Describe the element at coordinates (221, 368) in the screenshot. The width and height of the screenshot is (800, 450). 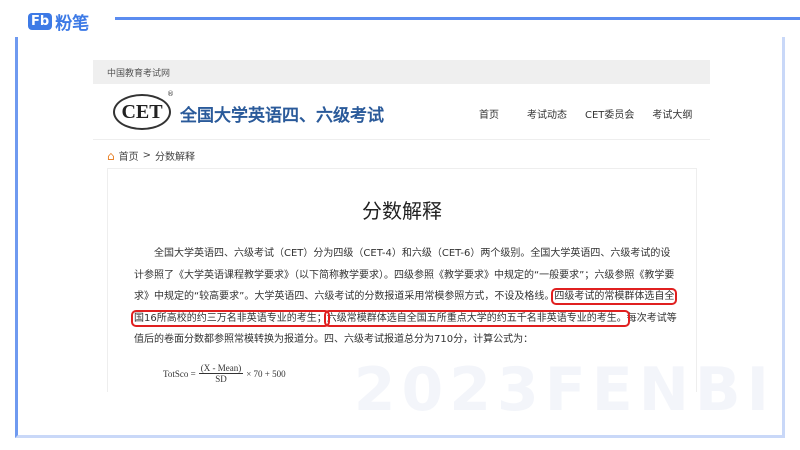
I see `formula-numerator: (X - Mean)` at that location.